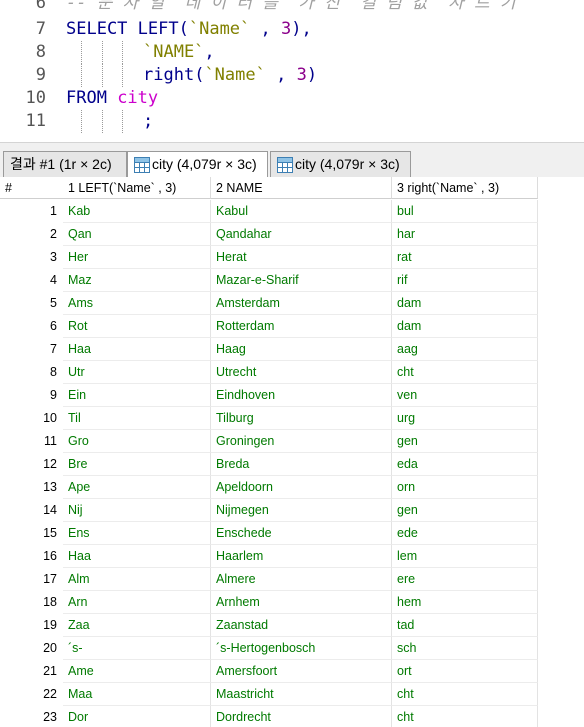  What do you see at coordinates (465, 625) in the screenshot?
I see `cell-right: tad` at bounding box center [465, 625].